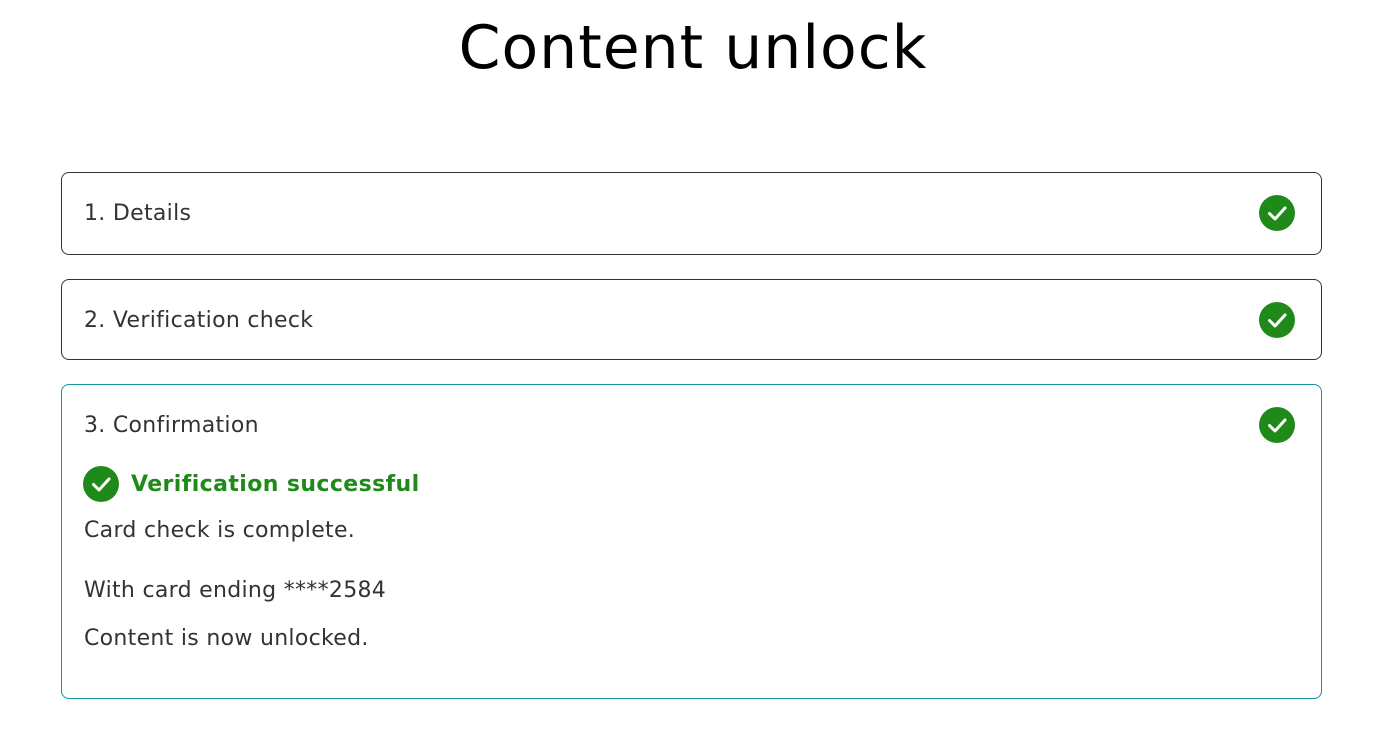 This screenshot has height=734, width=1376. I want to click on step-title: 3. Confirmation, so click(171, 425).